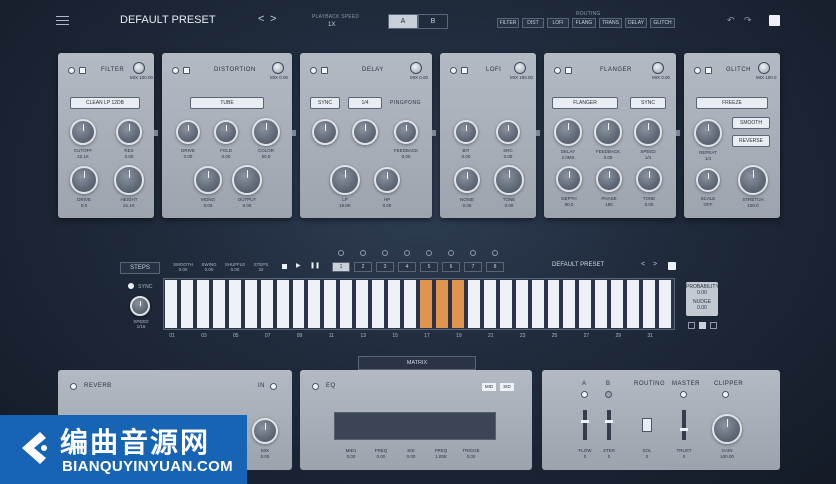 The width and height of the screenshot is (836, 484). I want to click on slider-a-cap, so click(585, 421).